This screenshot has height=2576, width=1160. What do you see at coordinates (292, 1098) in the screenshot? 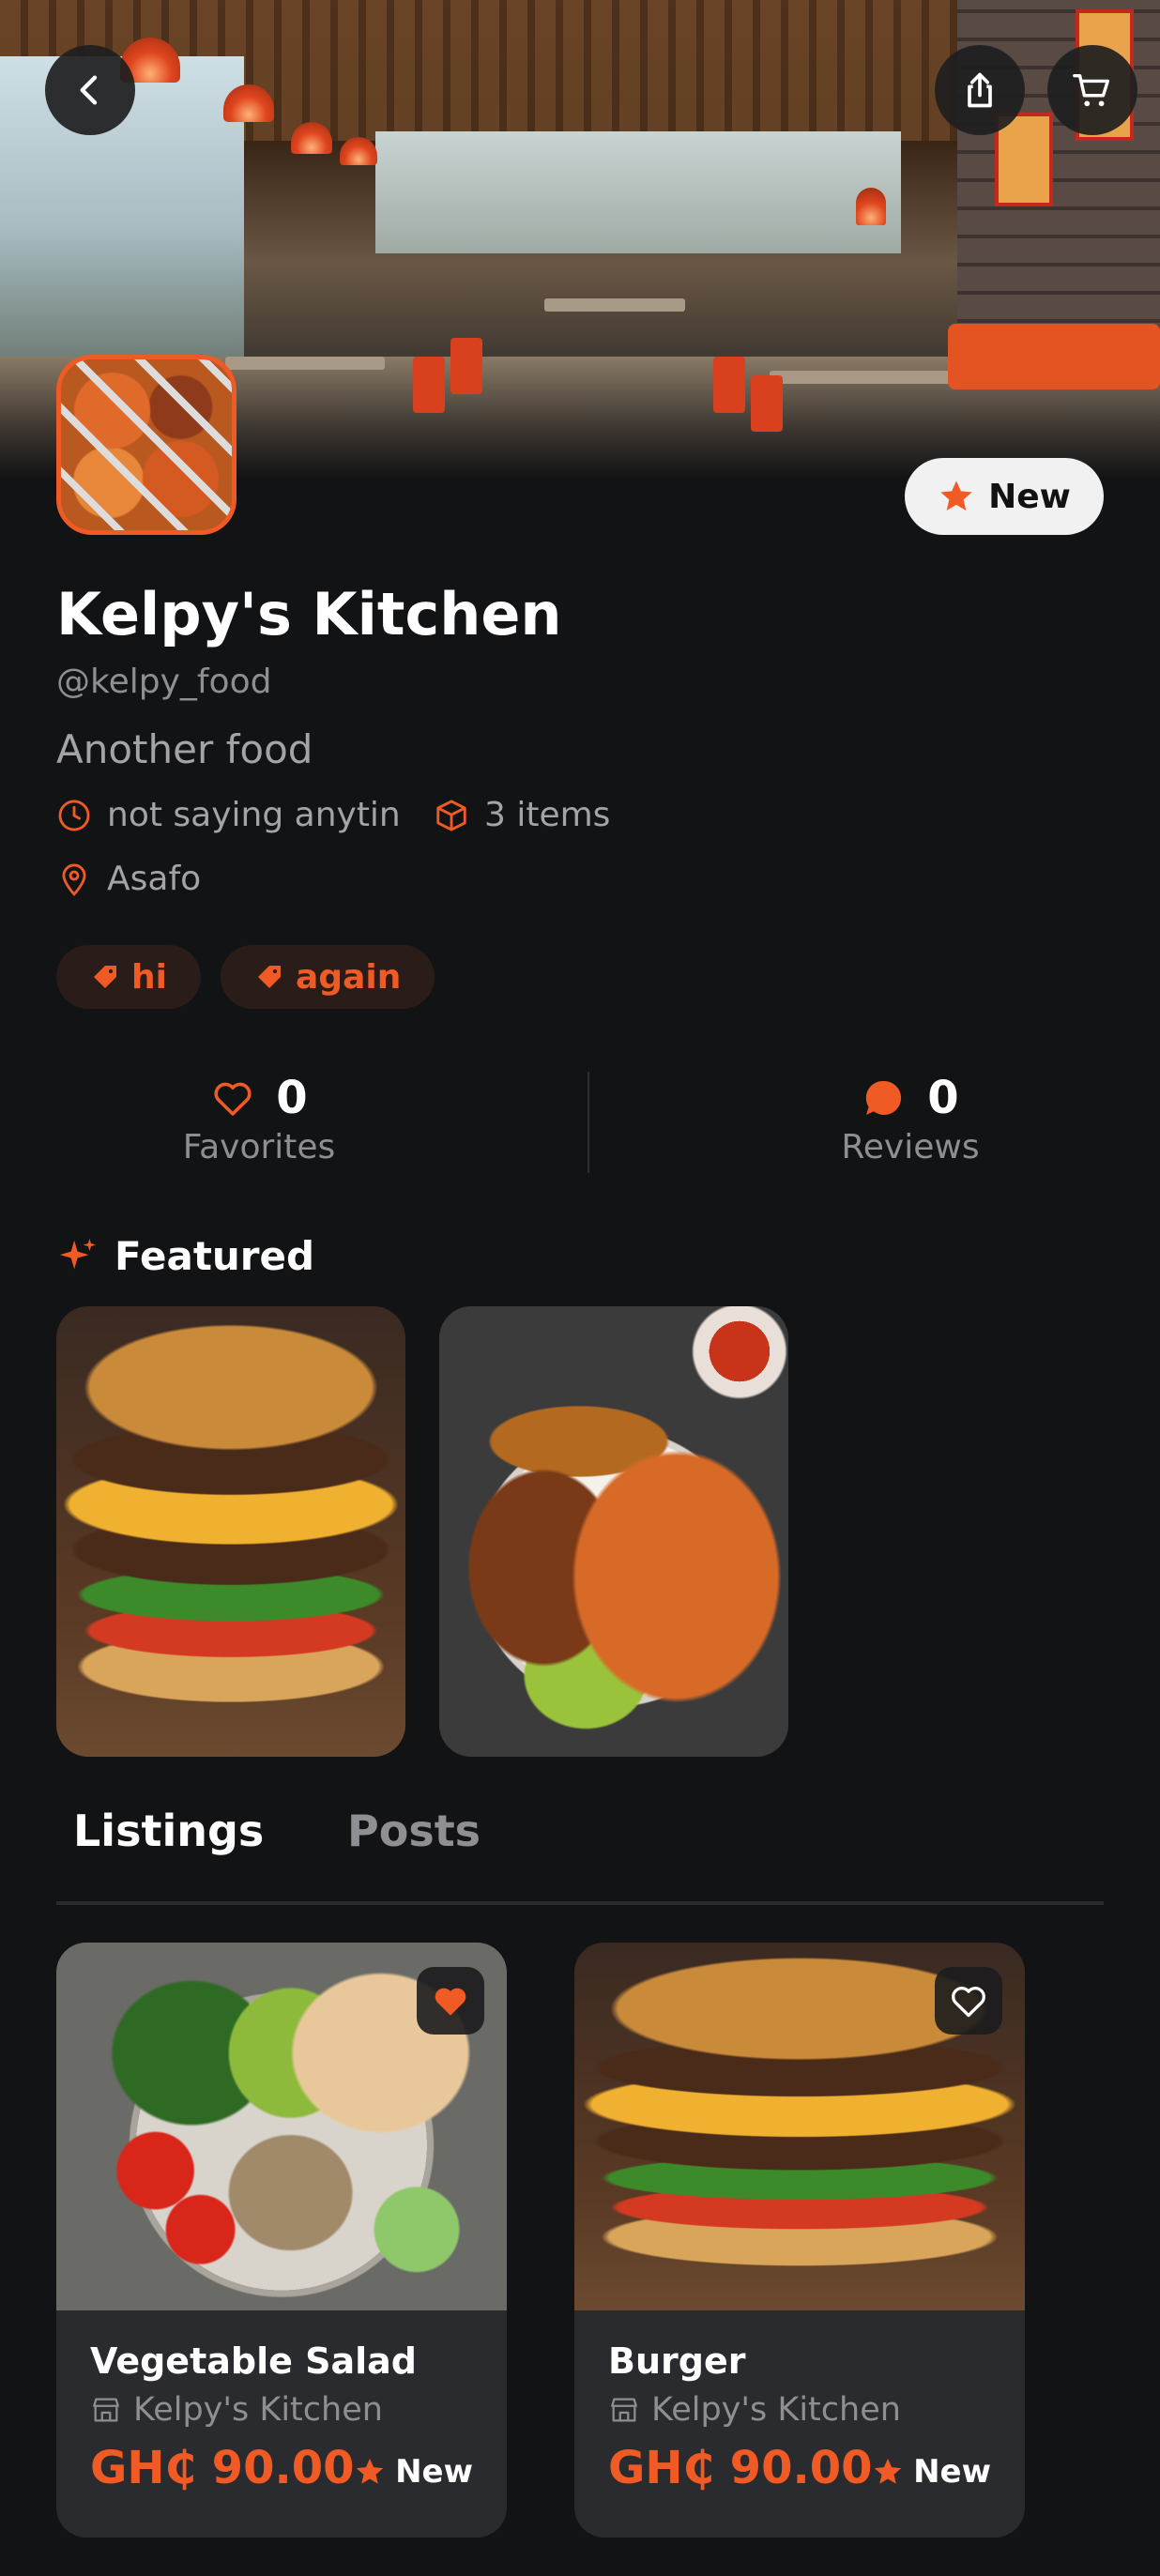
I see `favorites-count: 0` at bounding box center [292, 1098].